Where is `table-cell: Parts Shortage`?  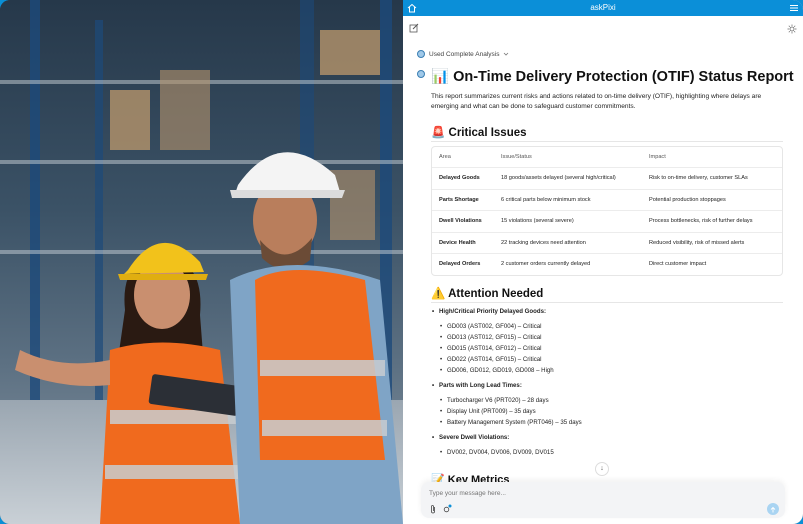
table-cell: Parts Shortage is located at coordinates (459, 199).